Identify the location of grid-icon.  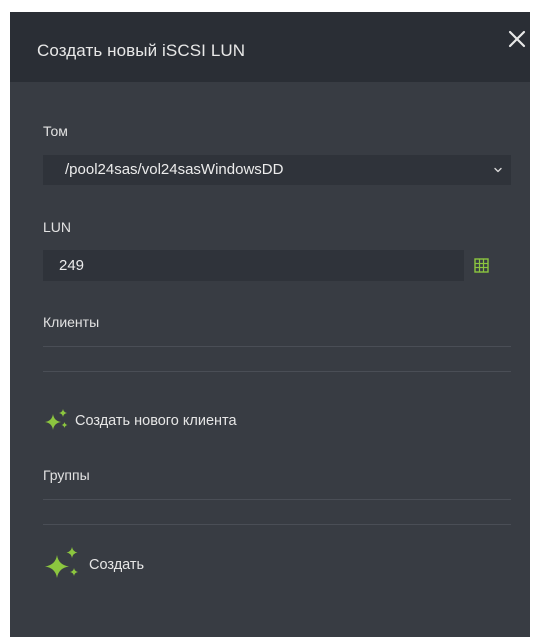
(481, 265).